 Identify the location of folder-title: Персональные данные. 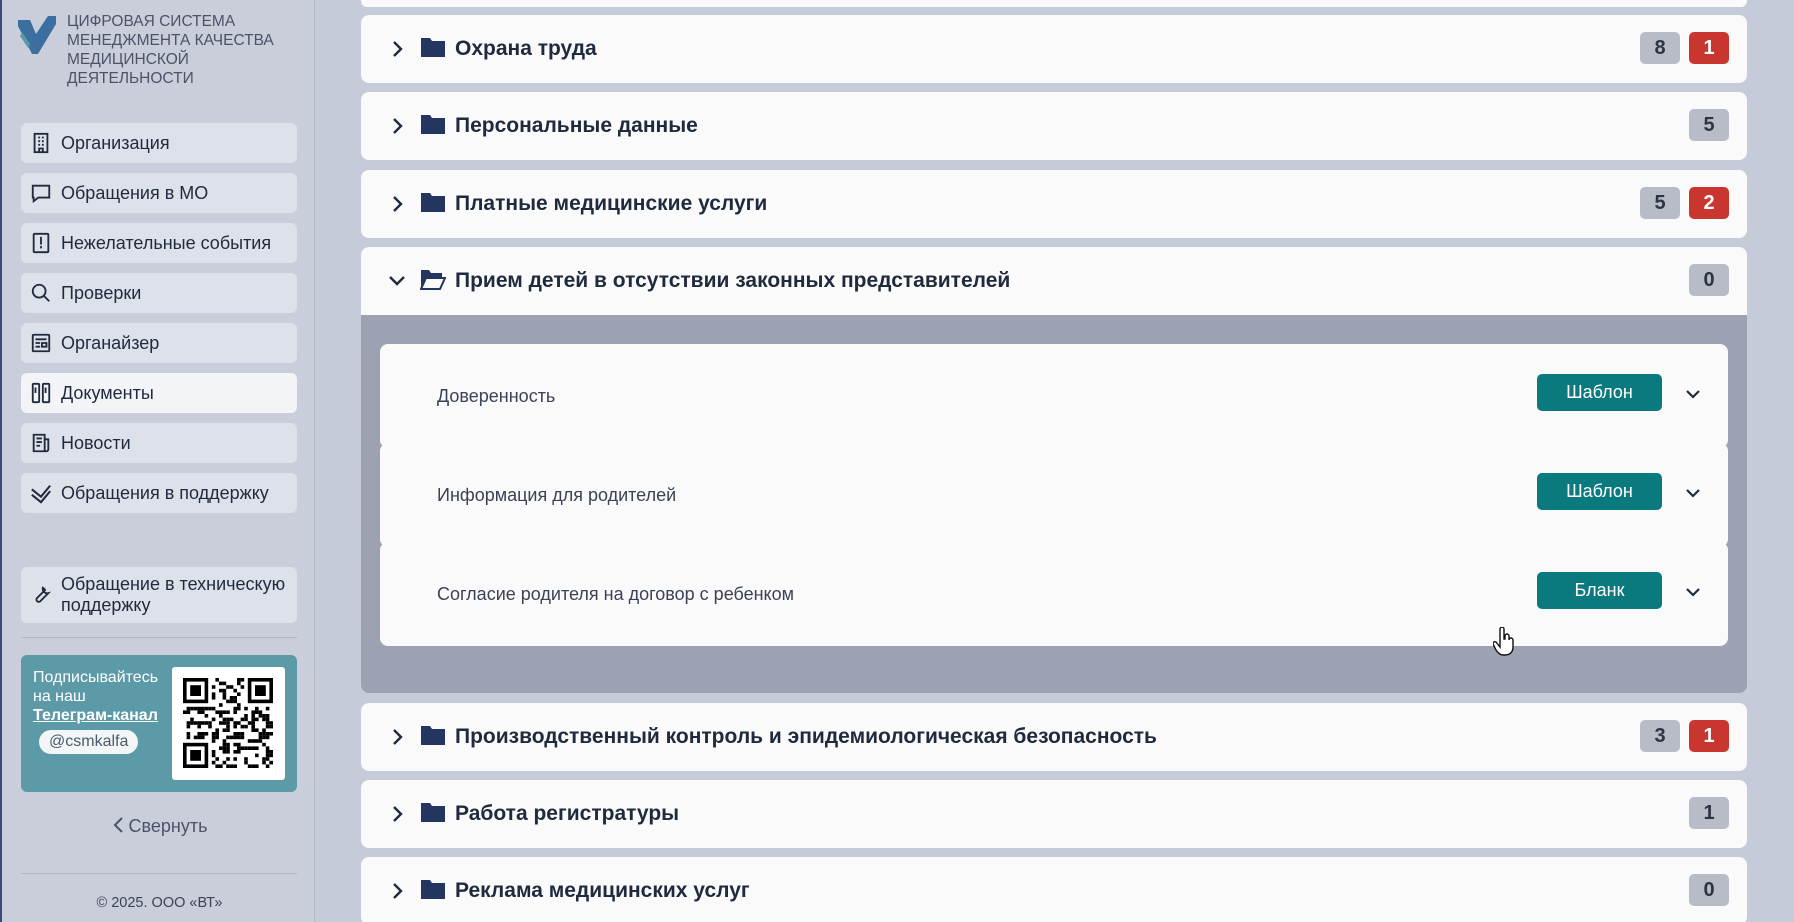
(576, 125).